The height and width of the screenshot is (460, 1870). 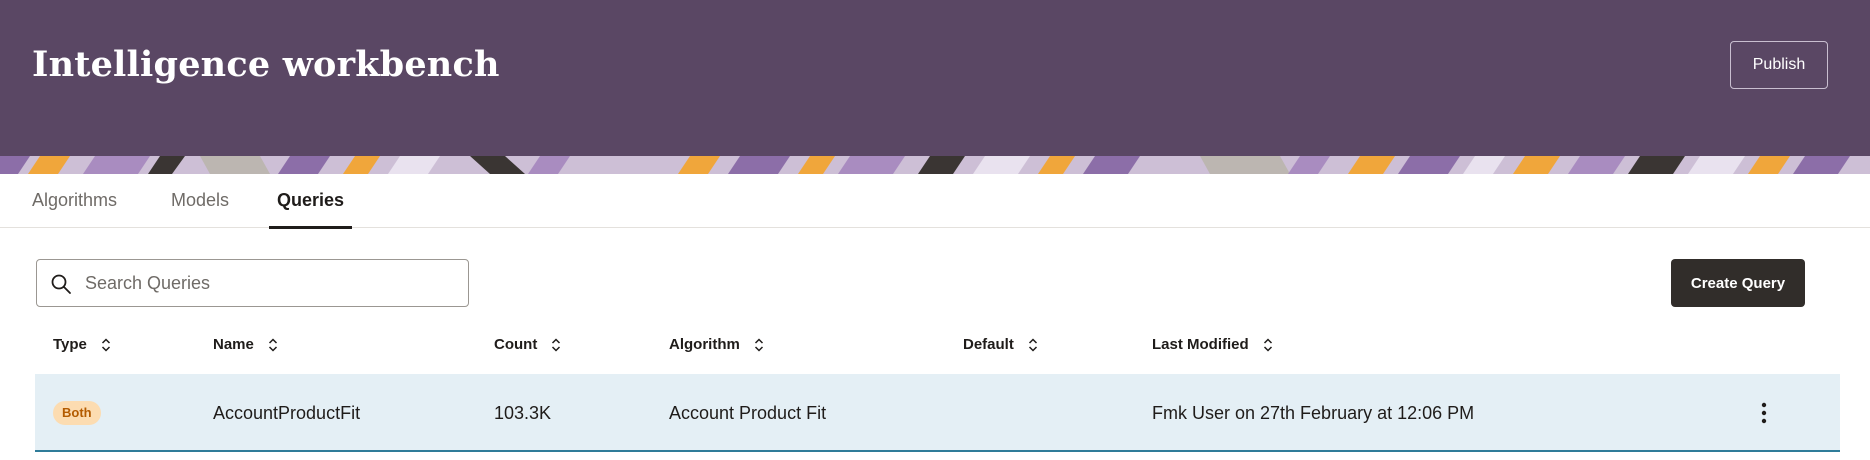 What do you see at coordinates (748, 413) in the screenshot?
I see `cell-algorithm: Account Product Fit` at bounding box center [748, 413].